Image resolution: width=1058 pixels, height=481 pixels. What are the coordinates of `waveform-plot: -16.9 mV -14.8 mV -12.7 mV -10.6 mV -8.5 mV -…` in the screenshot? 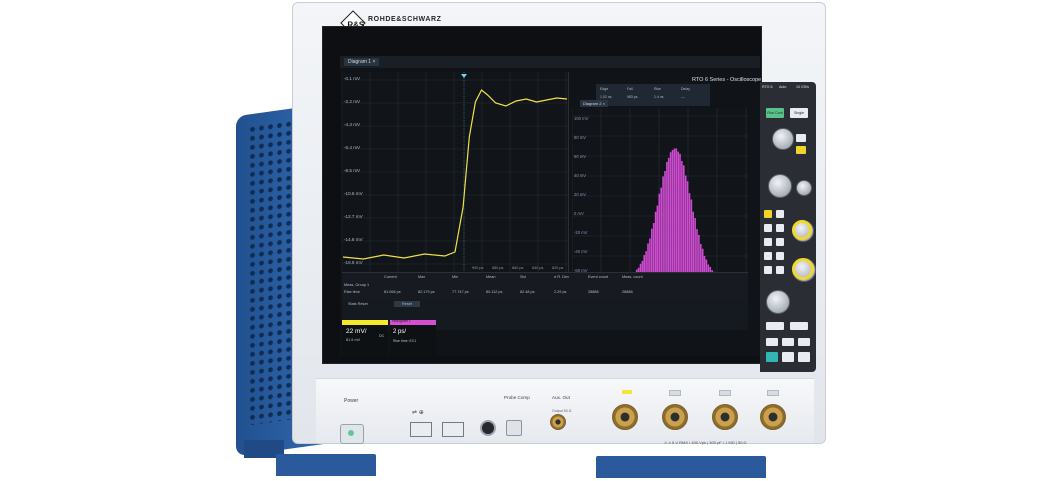 It's located at (455, 172).